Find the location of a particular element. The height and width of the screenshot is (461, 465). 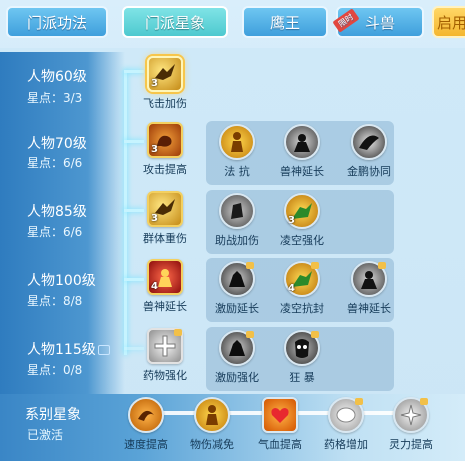

skill-node: 狂 暴 is located at coordinates (302, 357).